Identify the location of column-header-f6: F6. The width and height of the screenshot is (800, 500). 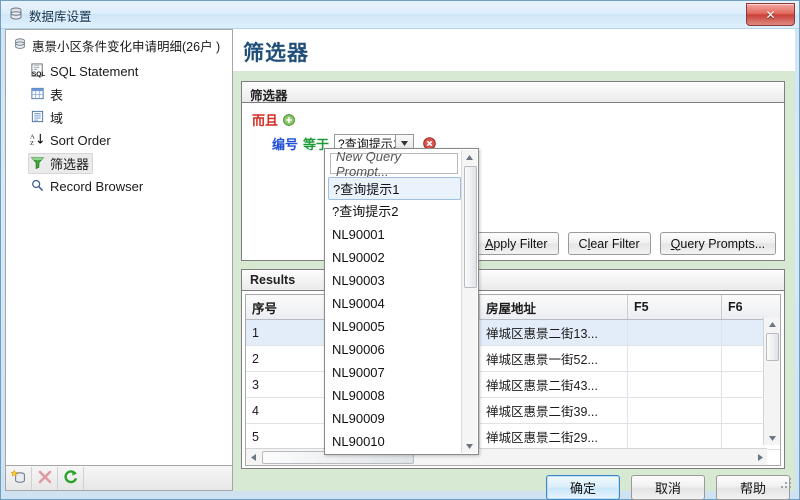
(750, 307).